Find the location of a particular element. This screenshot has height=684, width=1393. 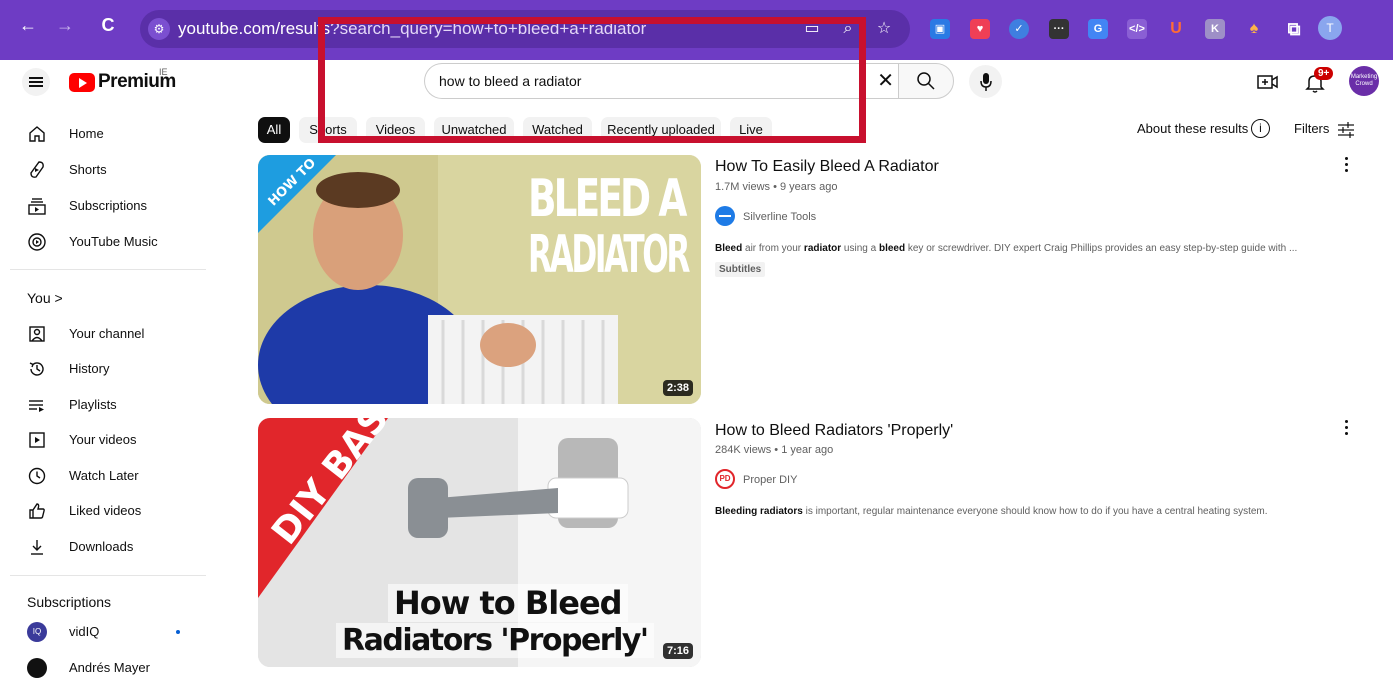

cast-icon: ▭ is located at coordinates (812, 29).